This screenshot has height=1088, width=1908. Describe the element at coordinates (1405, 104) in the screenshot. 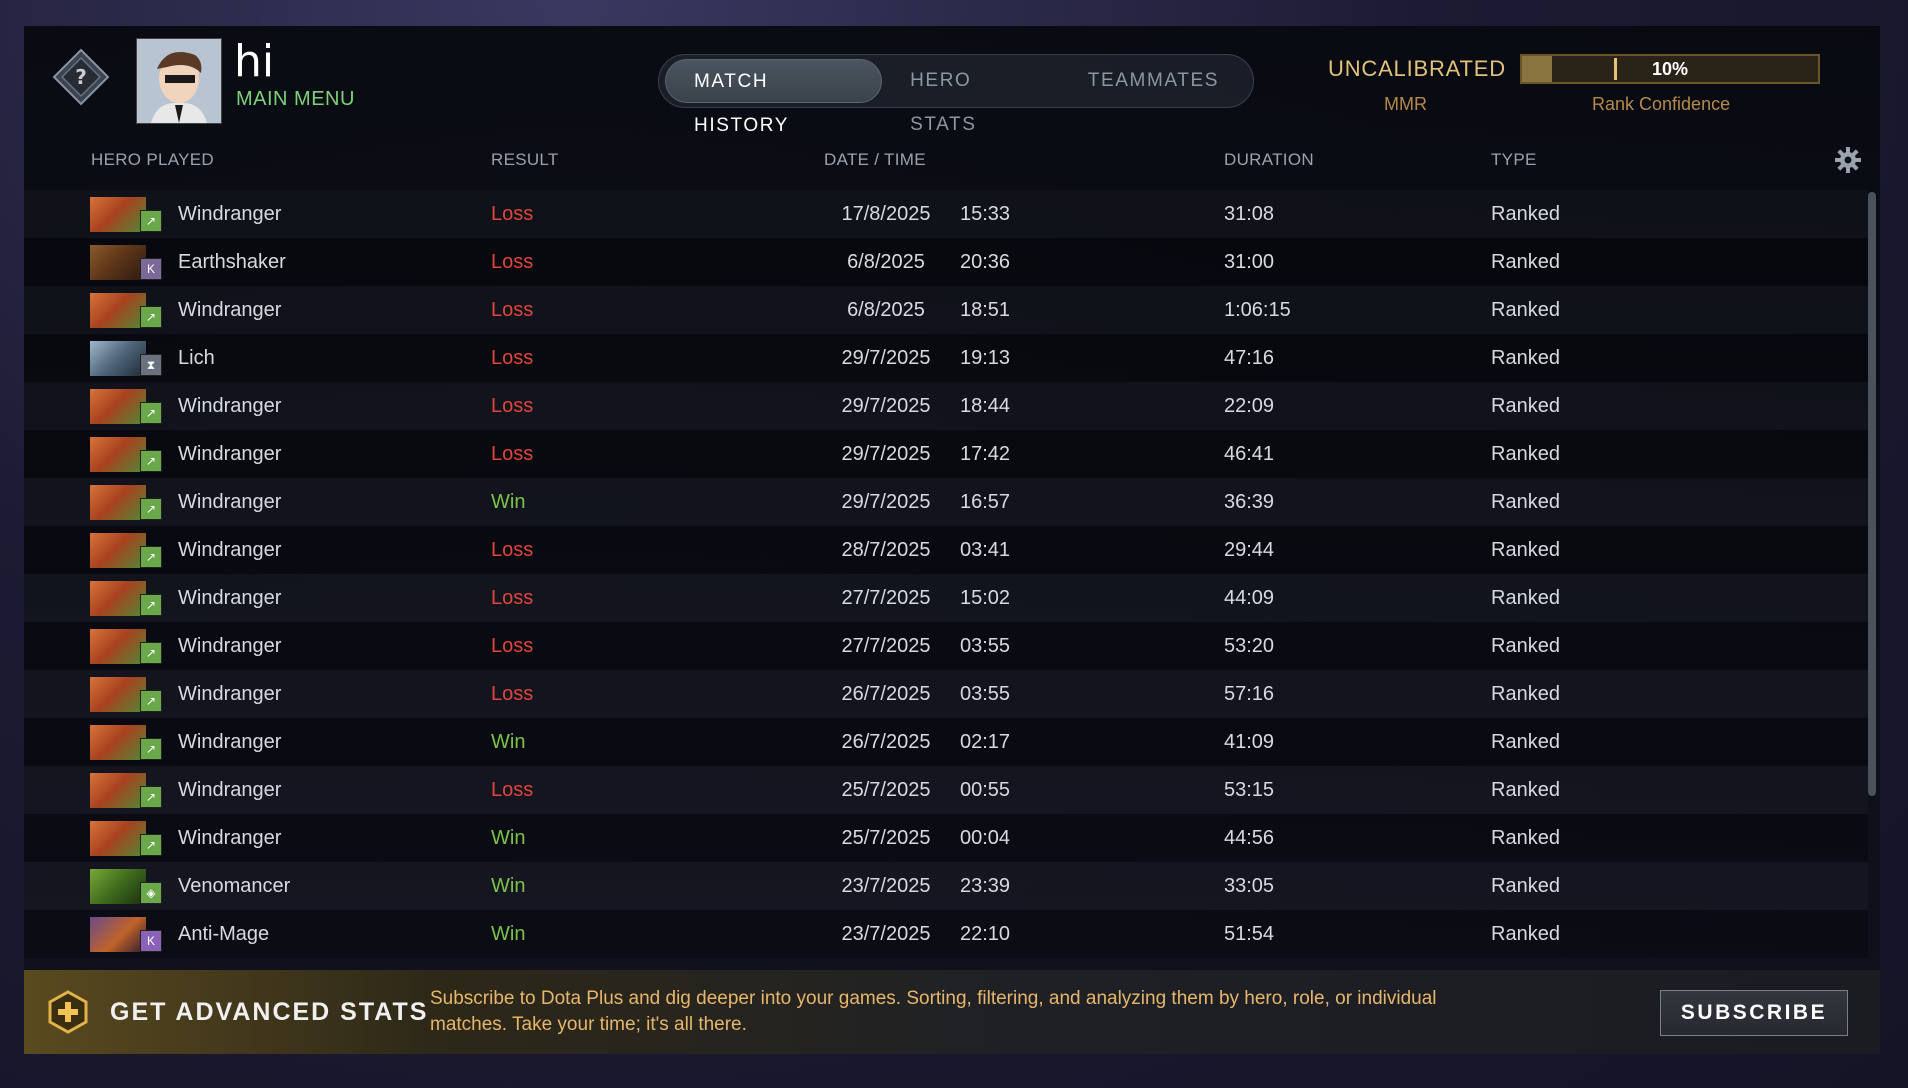

I see `mmr-label: MMR` at that location.